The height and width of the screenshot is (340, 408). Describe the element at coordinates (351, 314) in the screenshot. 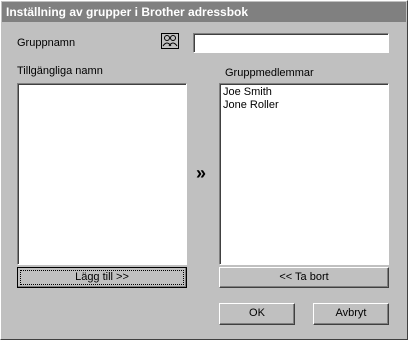

I see `cancel-button: Avbryt` at that location.